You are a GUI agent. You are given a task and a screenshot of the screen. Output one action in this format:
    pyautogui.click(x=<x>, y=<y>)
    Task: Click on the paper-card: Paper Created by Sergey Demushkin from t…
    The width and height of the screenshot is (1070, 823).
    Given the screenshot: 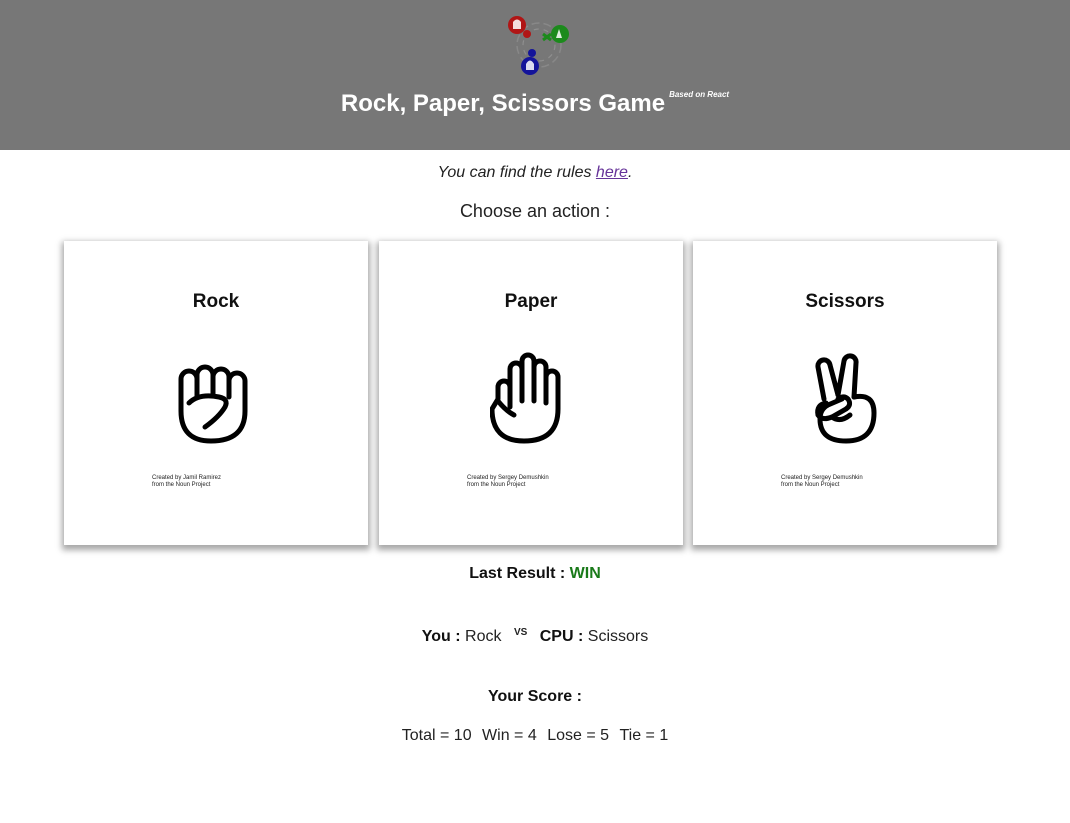 What is the action you would take?
    pyautogui.click(x=531, y=393)
    